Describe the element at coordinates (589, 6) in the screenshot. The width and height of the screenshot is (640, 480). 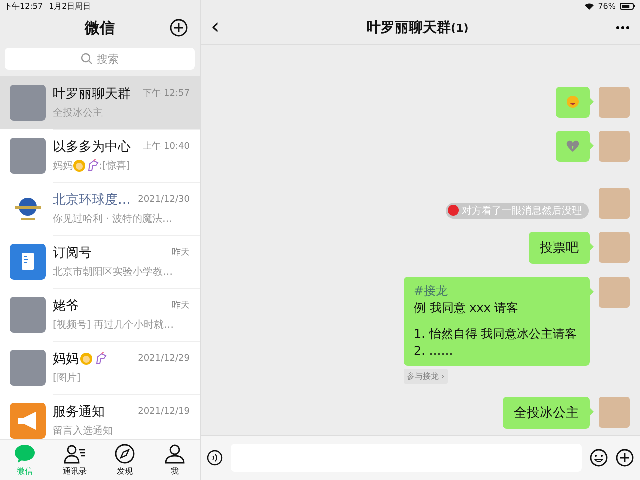
I see `wifi-icon` at that location.